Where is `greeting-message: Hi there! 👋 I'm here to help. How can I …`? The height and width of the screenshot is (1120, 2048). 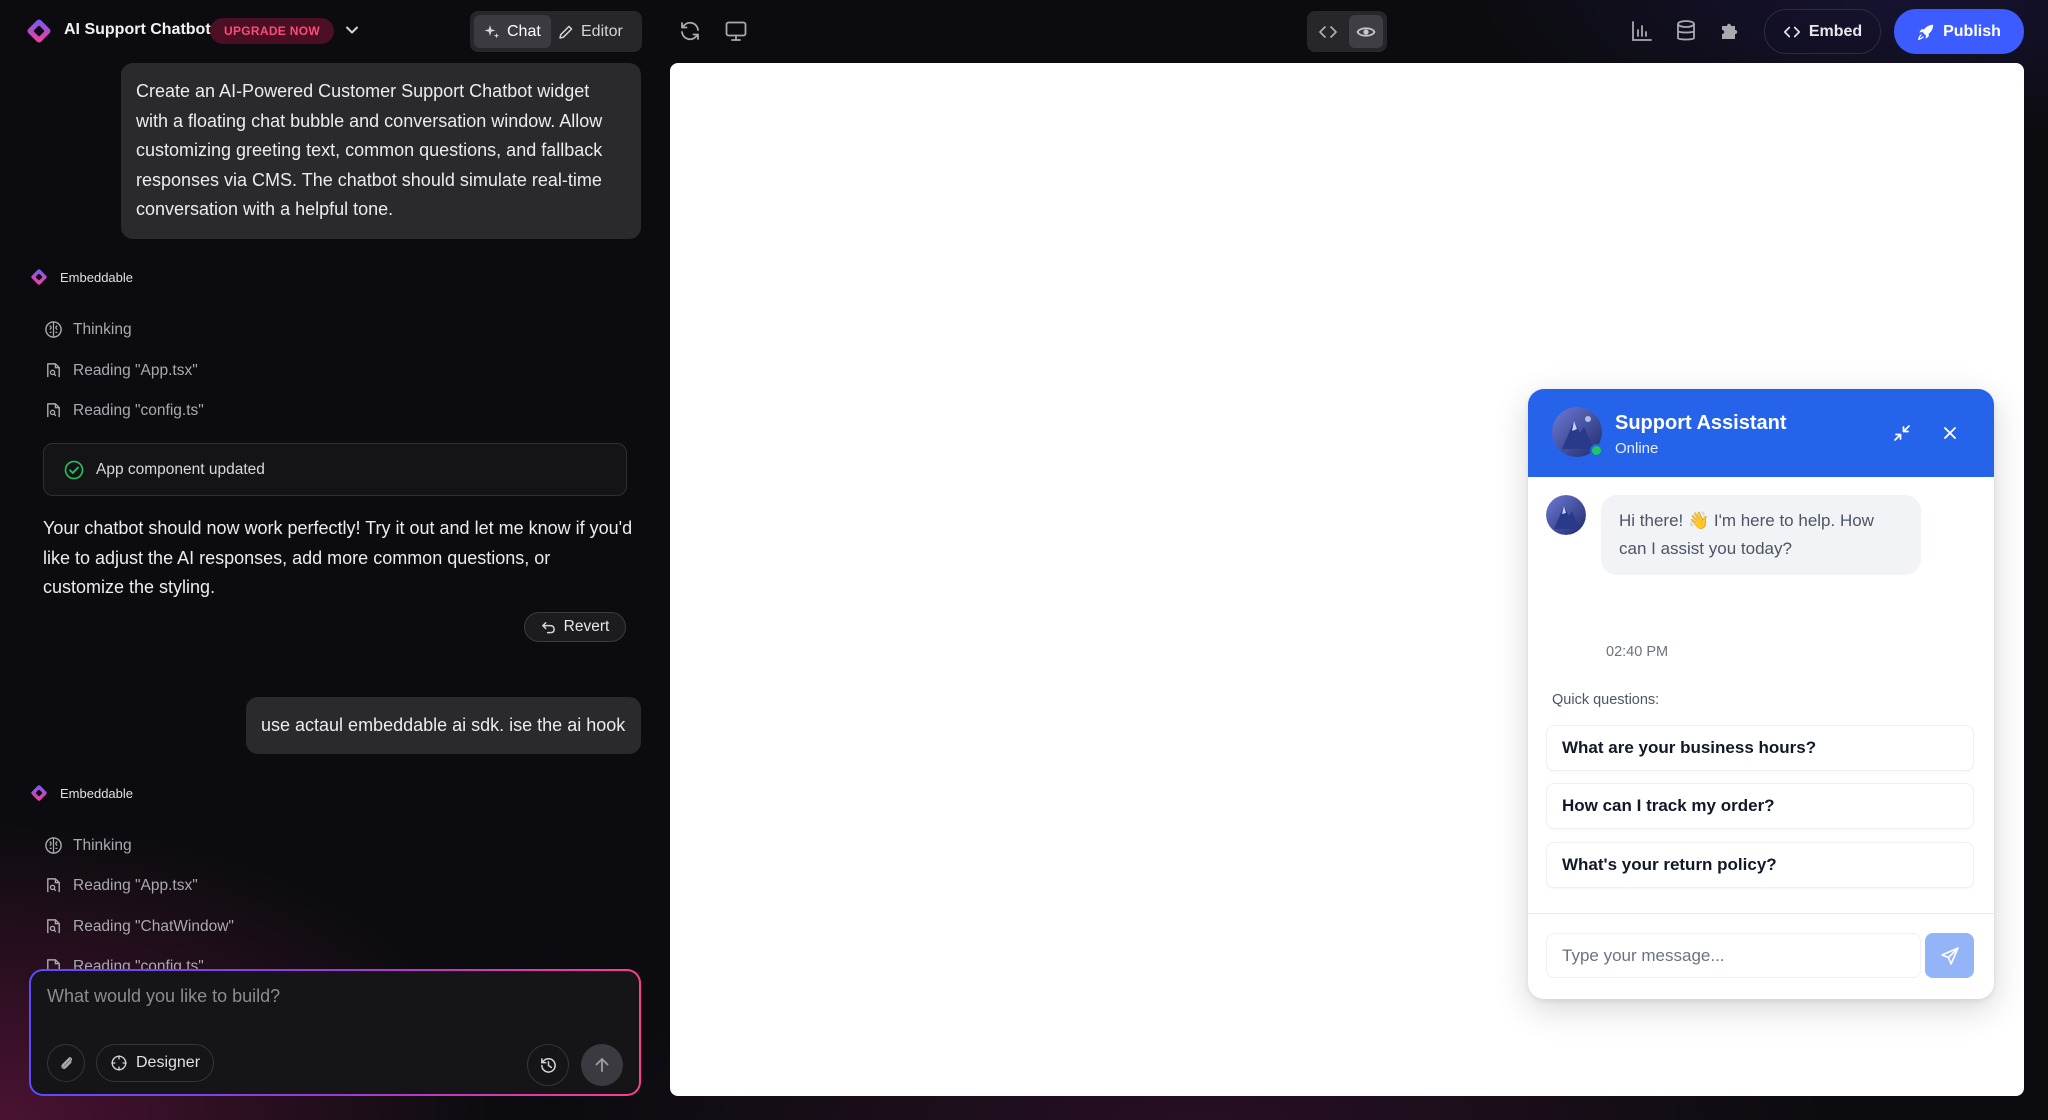 greeting-message: Hi there! 👋 I'm here to help. How can I … is located at coordinates (1761, 535).